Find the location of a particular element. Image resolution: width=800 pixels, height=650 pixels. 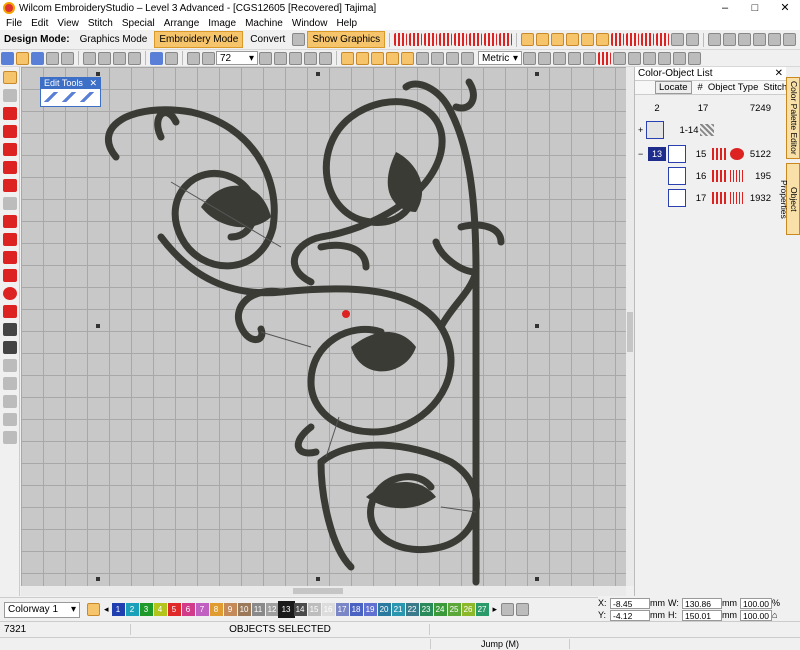

delete-icon is located at coordinates (134, 58).